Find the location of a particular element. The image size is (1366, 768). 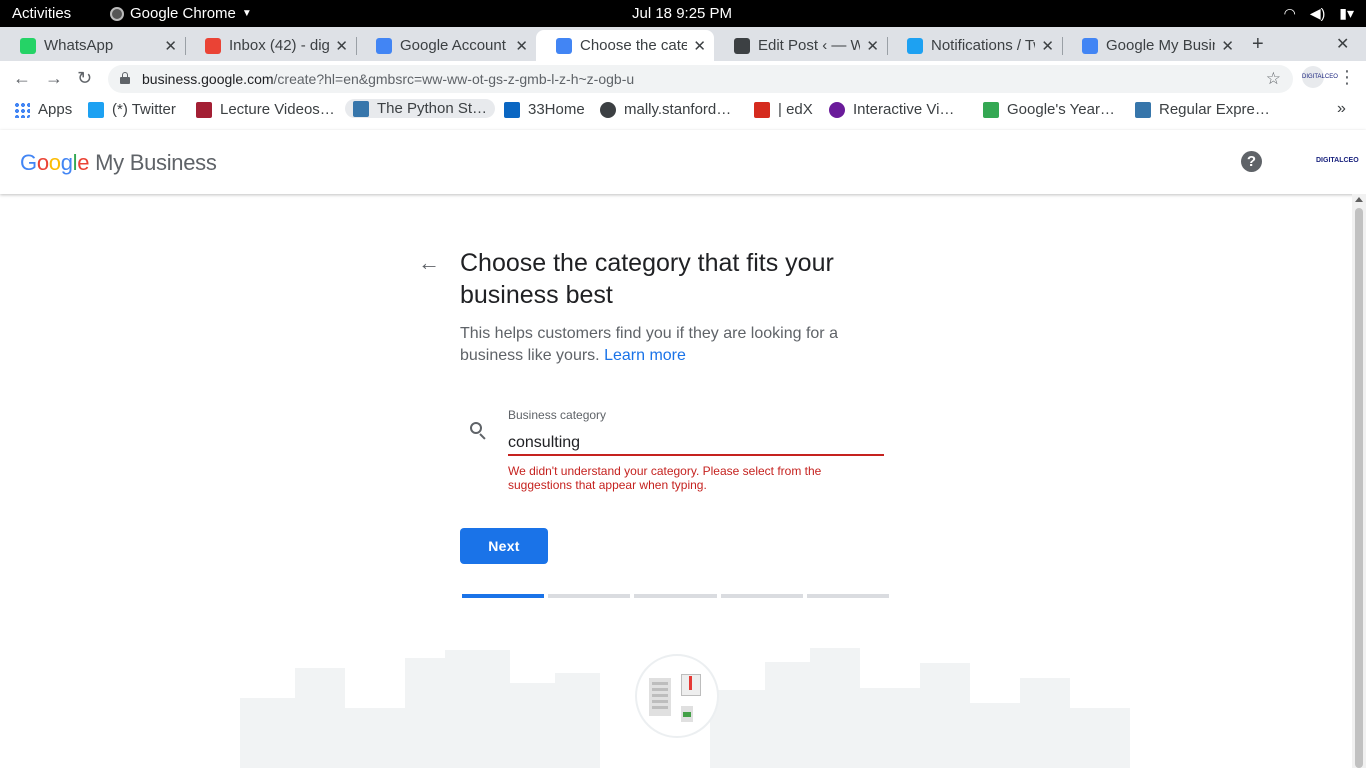

gmb-header: Google My Business ? DIGITALCEO is located at coordinates (683, 162).